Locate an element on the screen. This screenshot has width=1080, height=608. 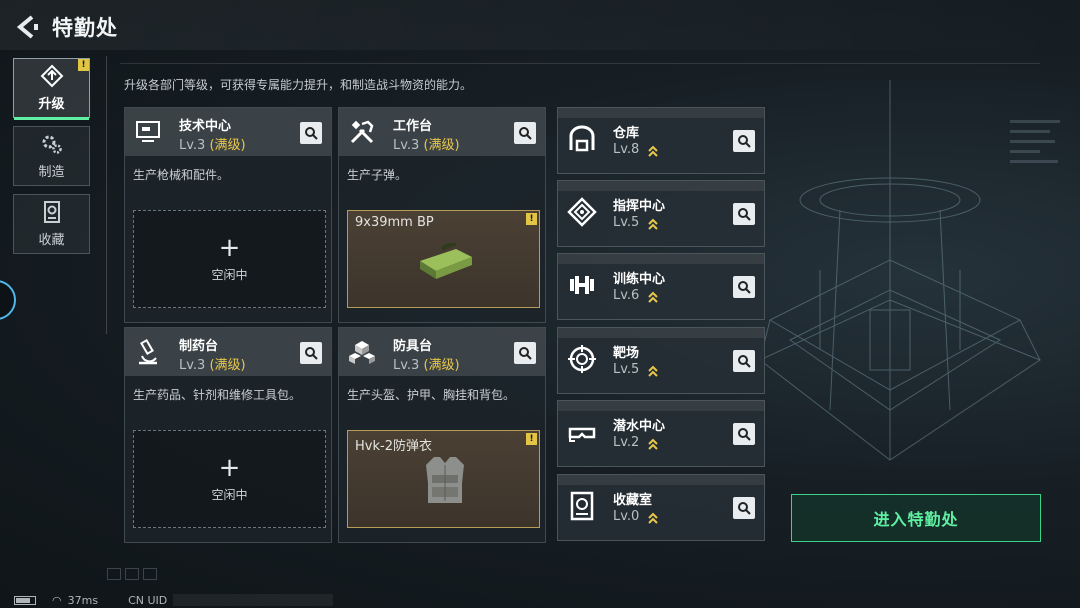
slot-status: 空闲中 is located at coordinates (229, 494).